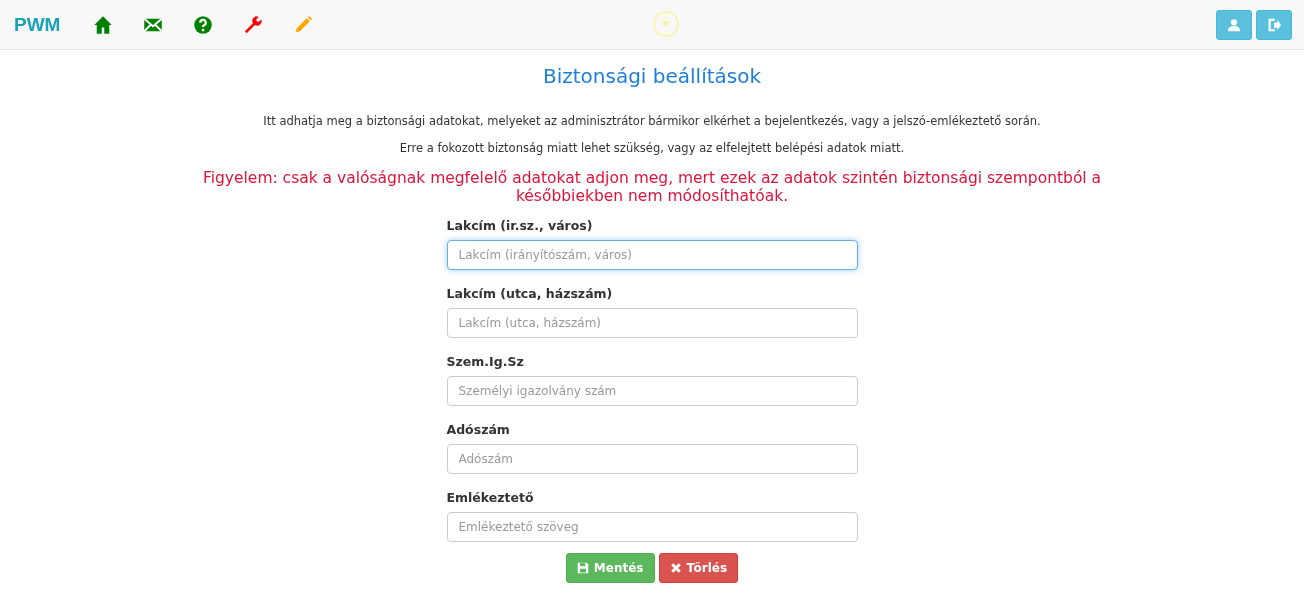  Describe the element at coordinates (652, 121) in the screenshot. I see `info-text: Itt adhatja meg a biztonsági adatokat, melyeket az adminisztrátor bármikor elkérhet a bejelentkezés, vagy a jelszó-emlékeztető során.` at that location.